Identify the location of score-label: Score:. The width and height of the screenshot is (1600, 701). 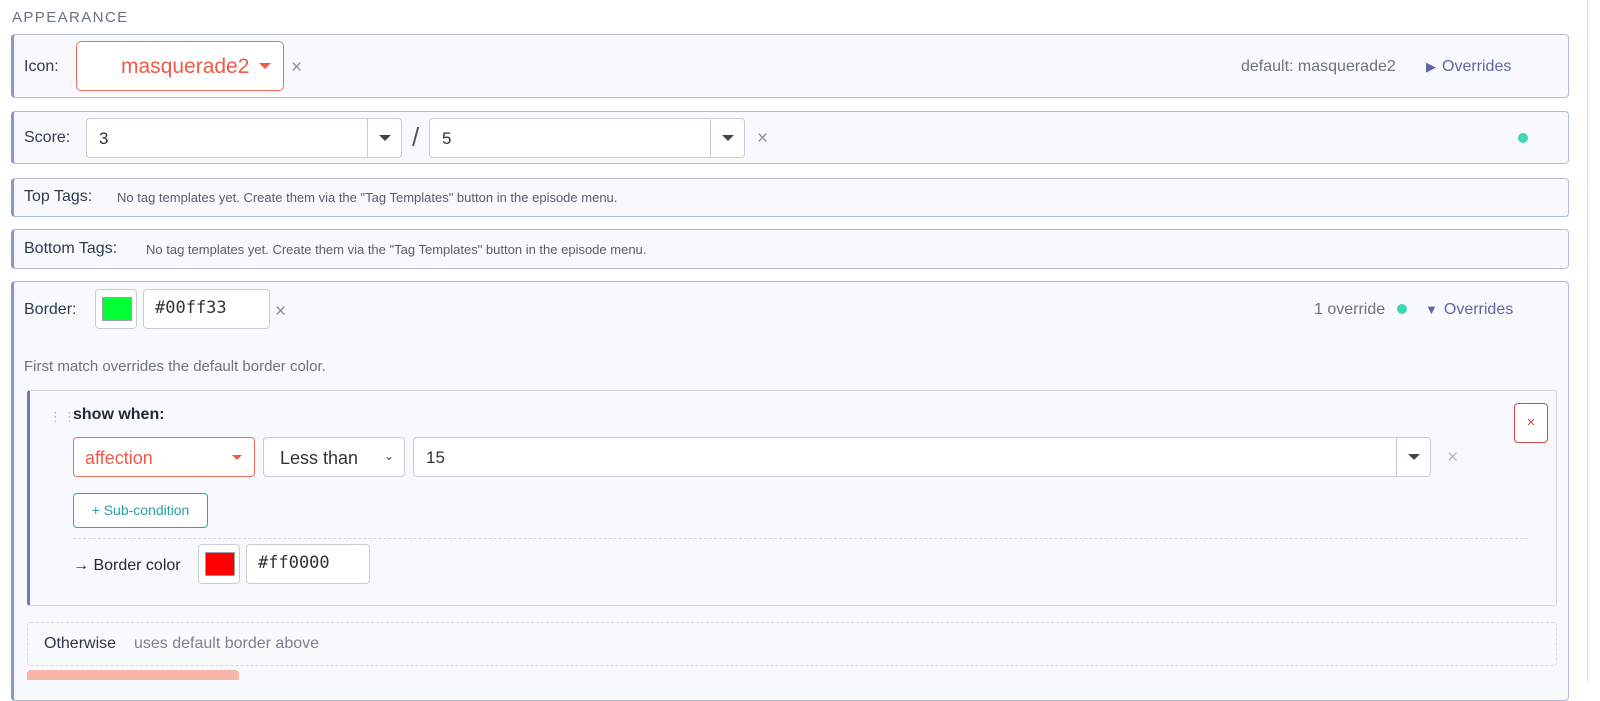
(47, 137).